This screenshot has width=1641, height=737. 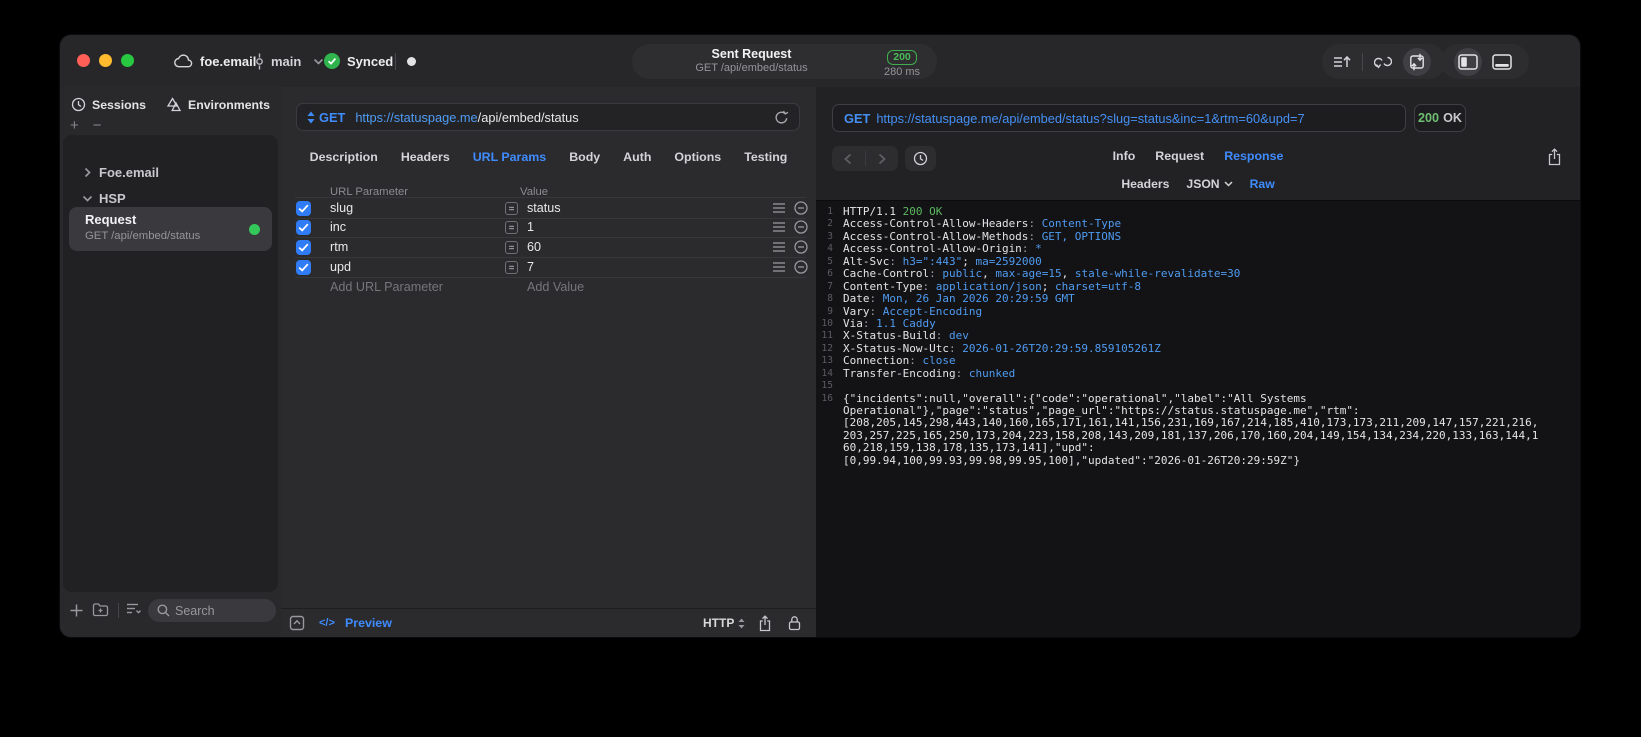 What do you see at coordinates (830, 286) in the screenshot?
I see `line-number: 7` at bounding box center [830, 286].